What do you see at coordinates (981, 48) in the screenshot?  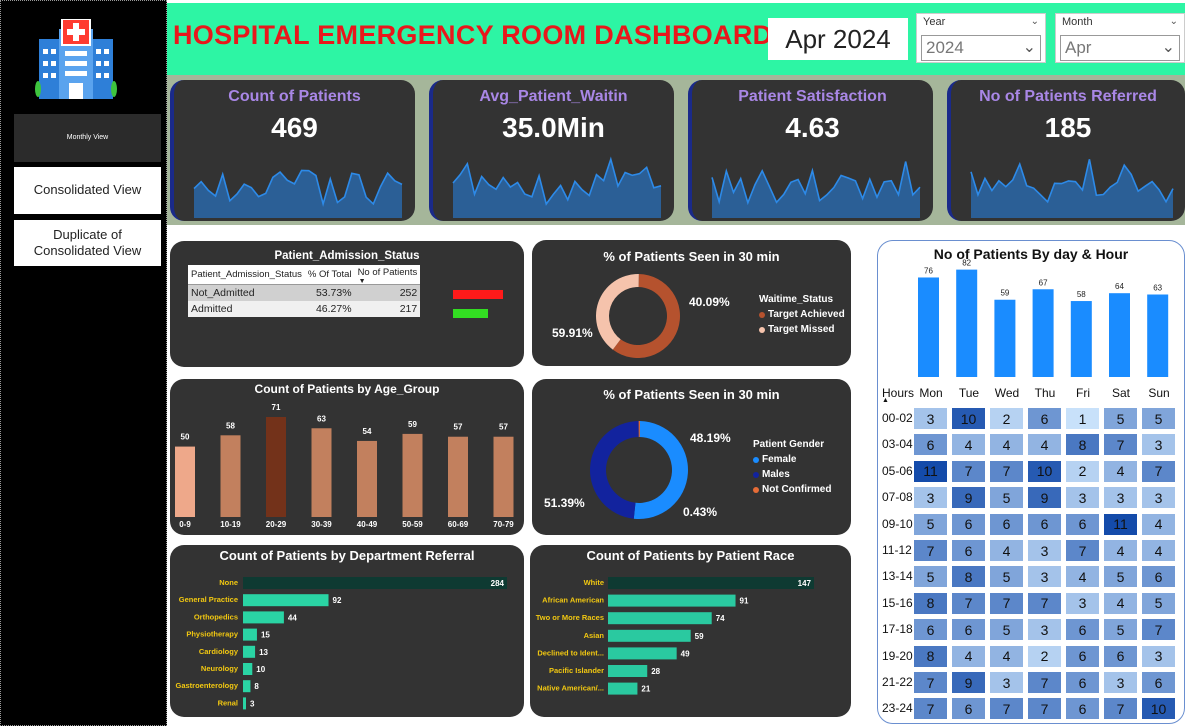 I see `year-select: 2024 ⌄` at bounding box center [981, 48].